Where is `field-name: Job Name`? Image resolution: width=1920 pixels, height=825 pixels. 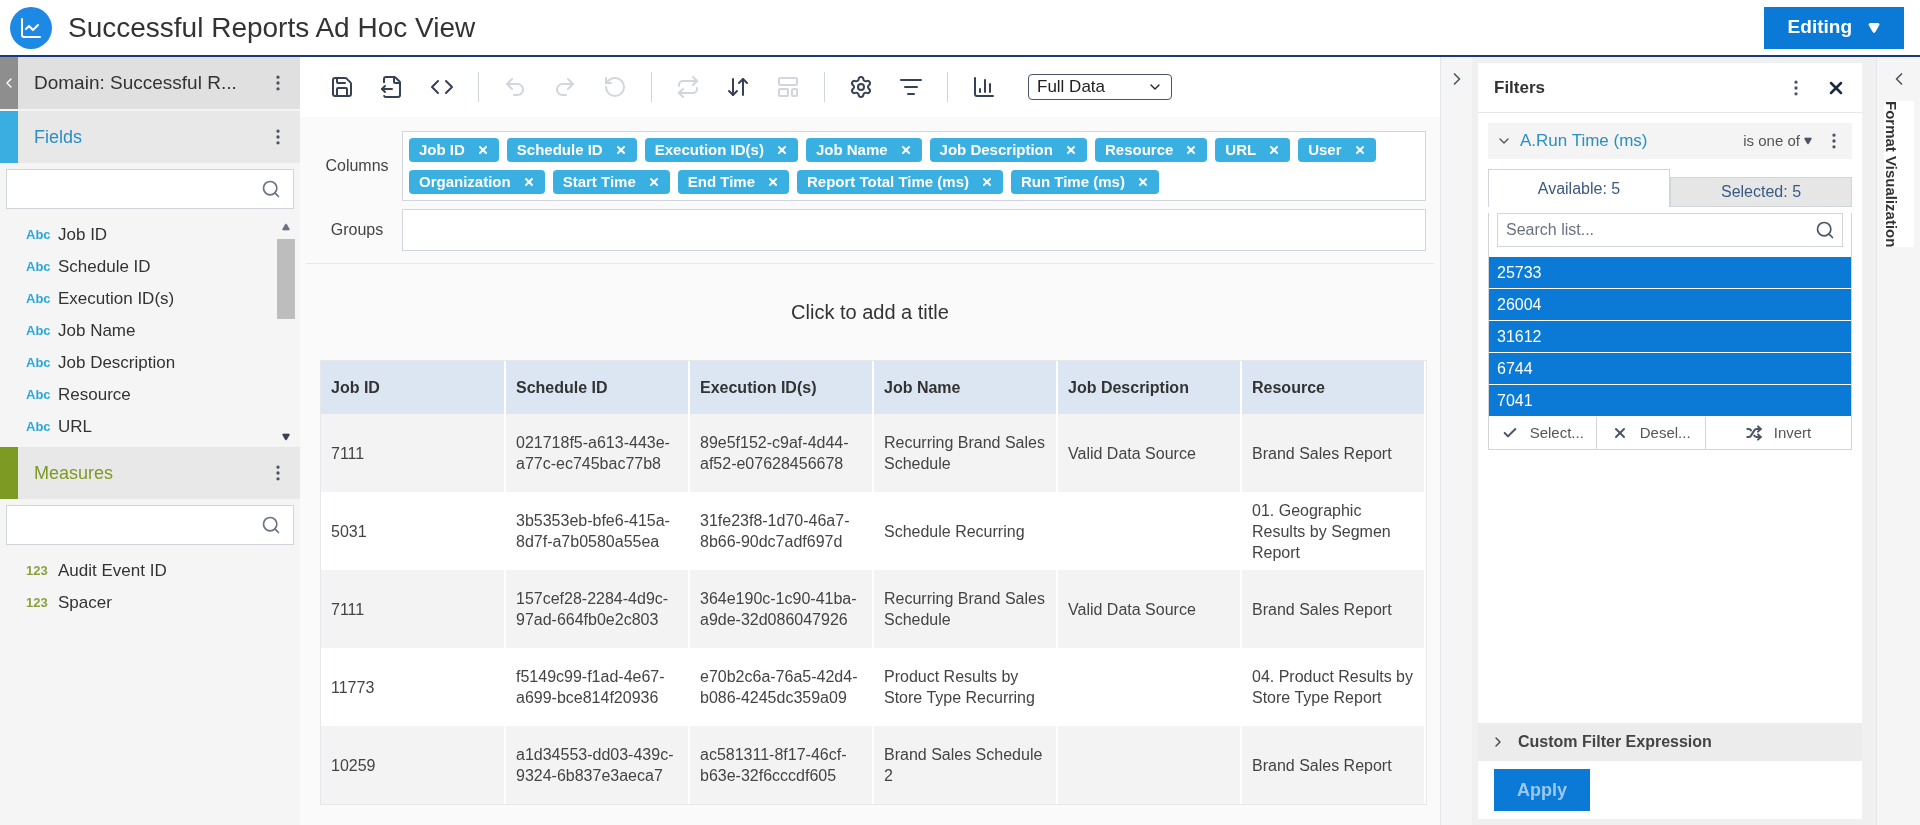 field-name: Job Name is located at coordinates (97, 331).